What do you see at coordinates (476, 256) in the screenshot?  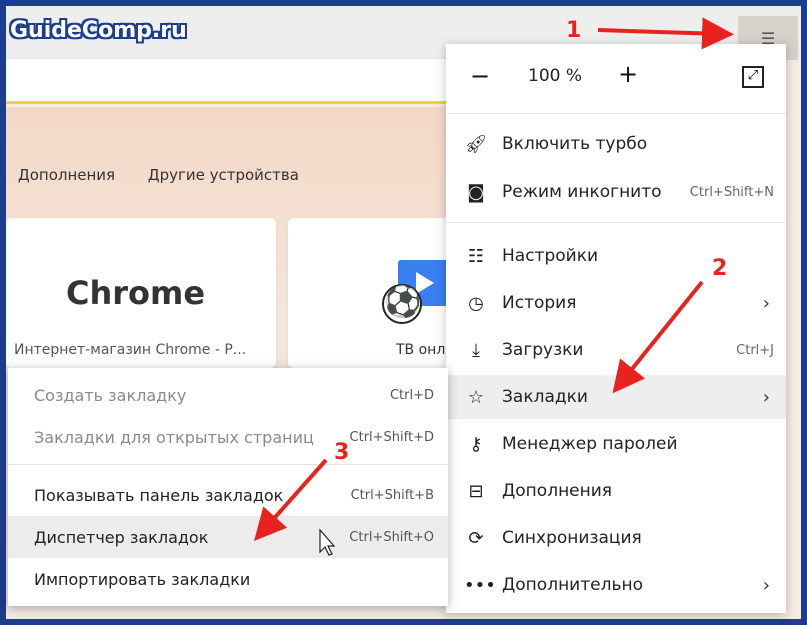 I see `sliders-icon: ☷` at bounding box center [476, 256].